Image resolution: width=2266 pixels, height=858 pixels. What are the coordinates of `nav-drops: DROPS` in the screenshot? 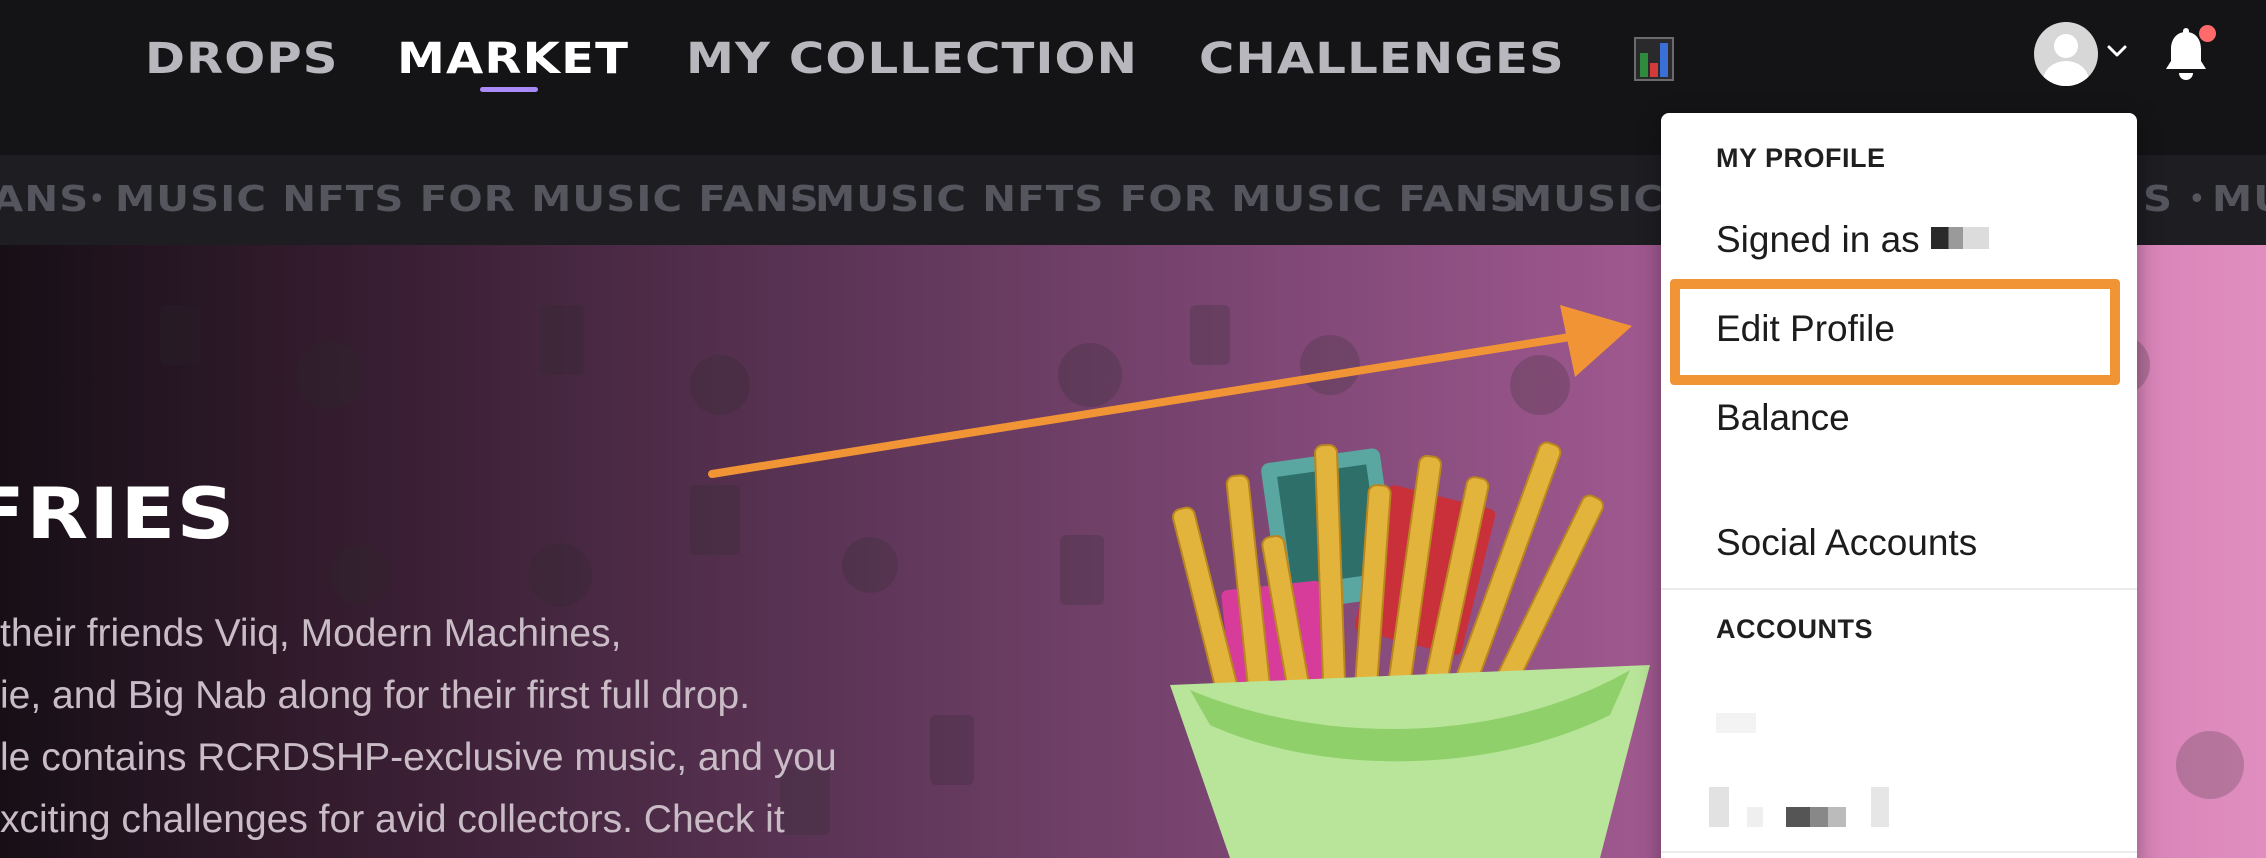 It's located at (242, 59).